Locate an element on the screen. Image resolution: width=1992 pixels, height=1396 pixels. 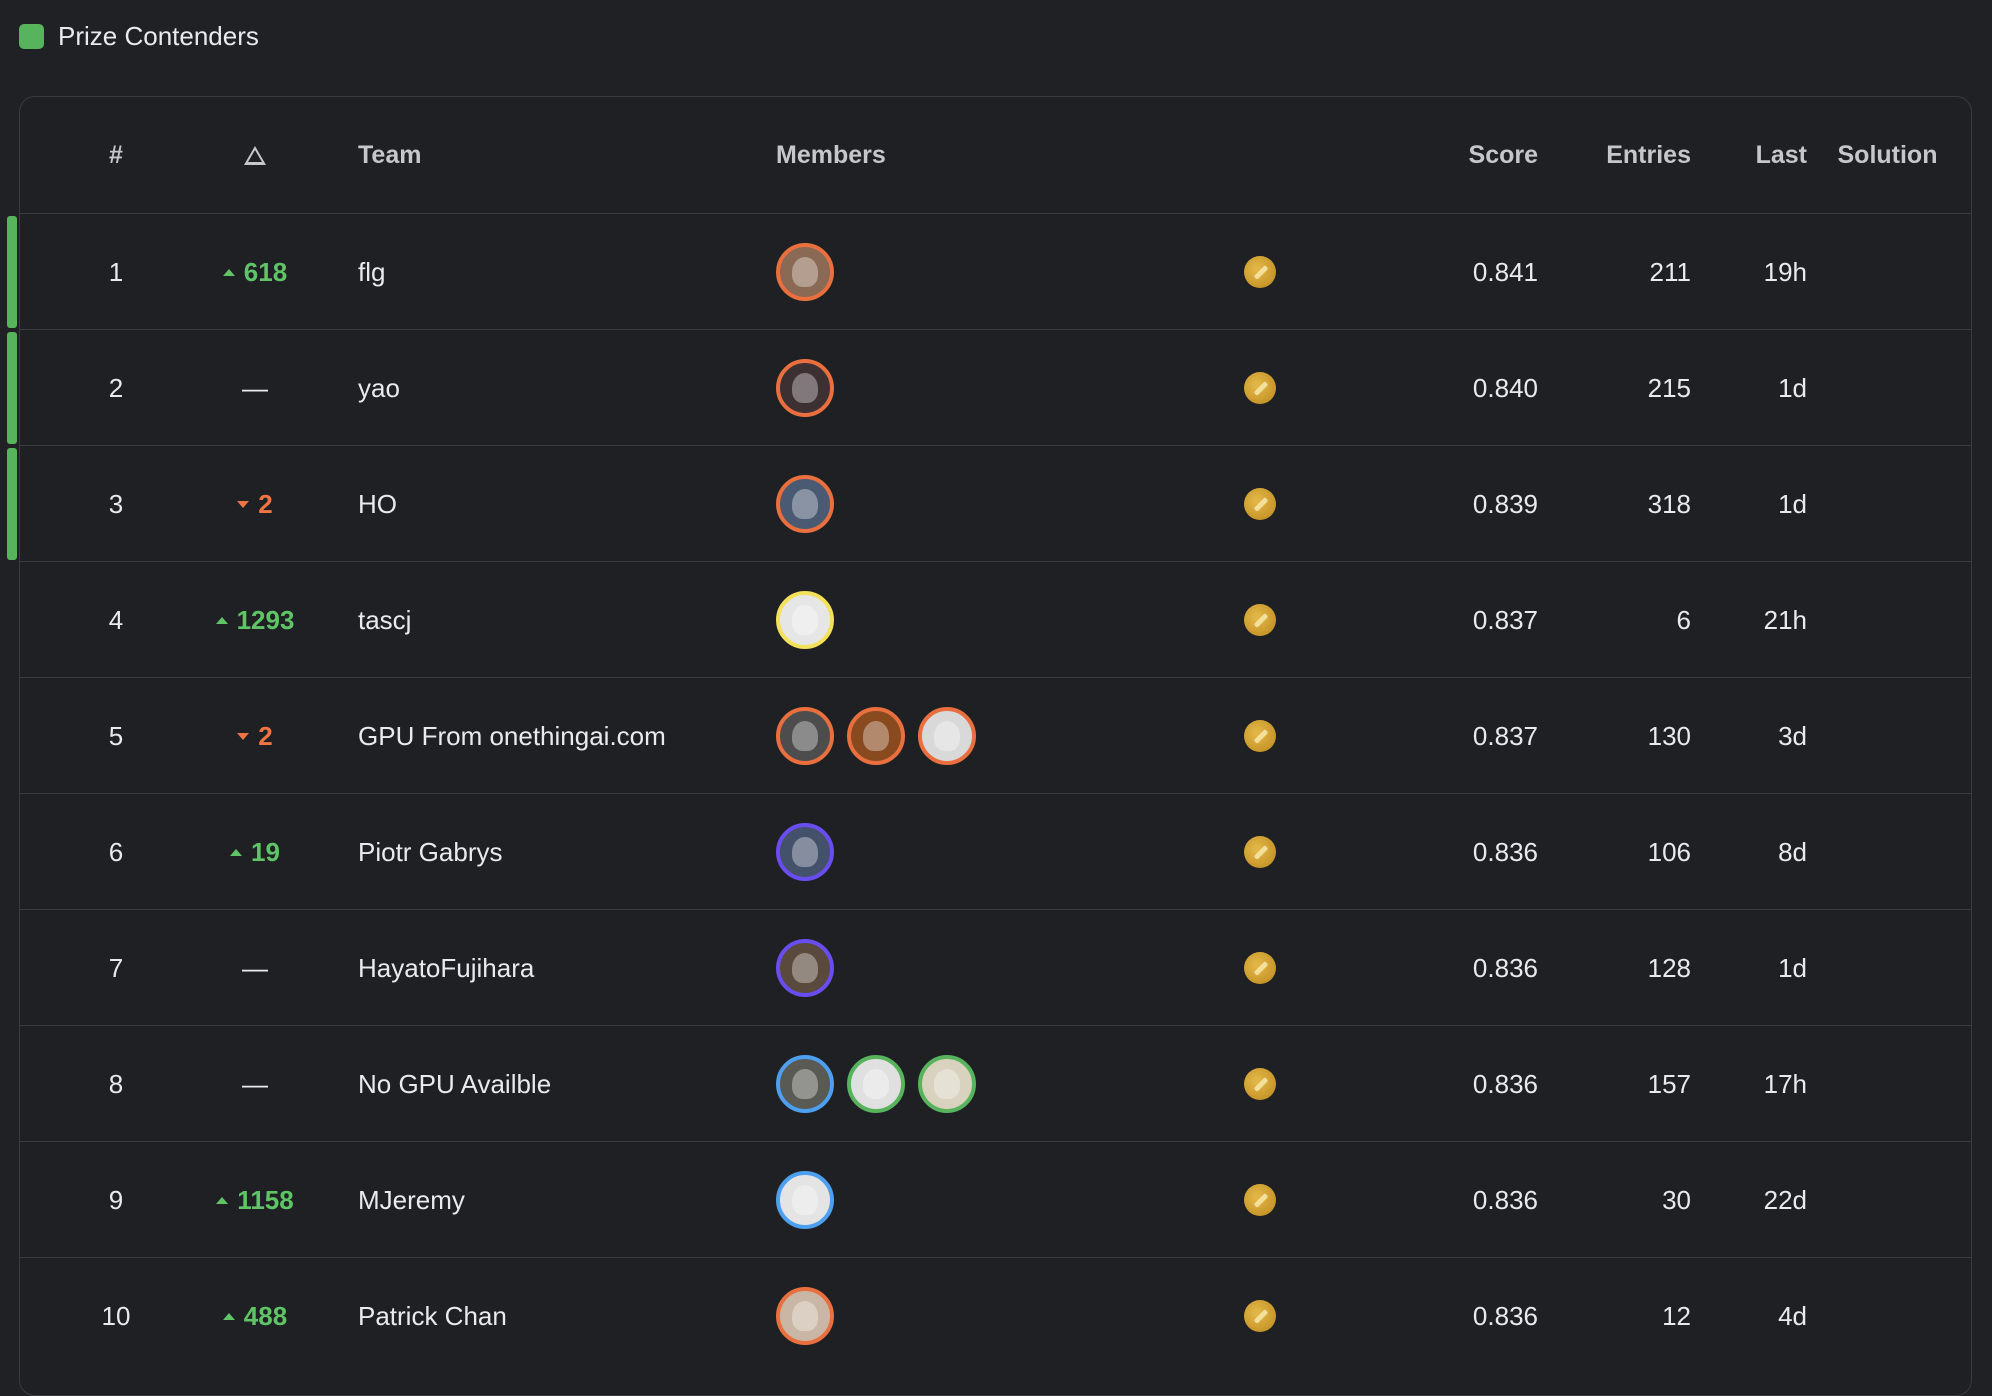
last-submission-cell: 4d is located at coordinates (1792, 1315).